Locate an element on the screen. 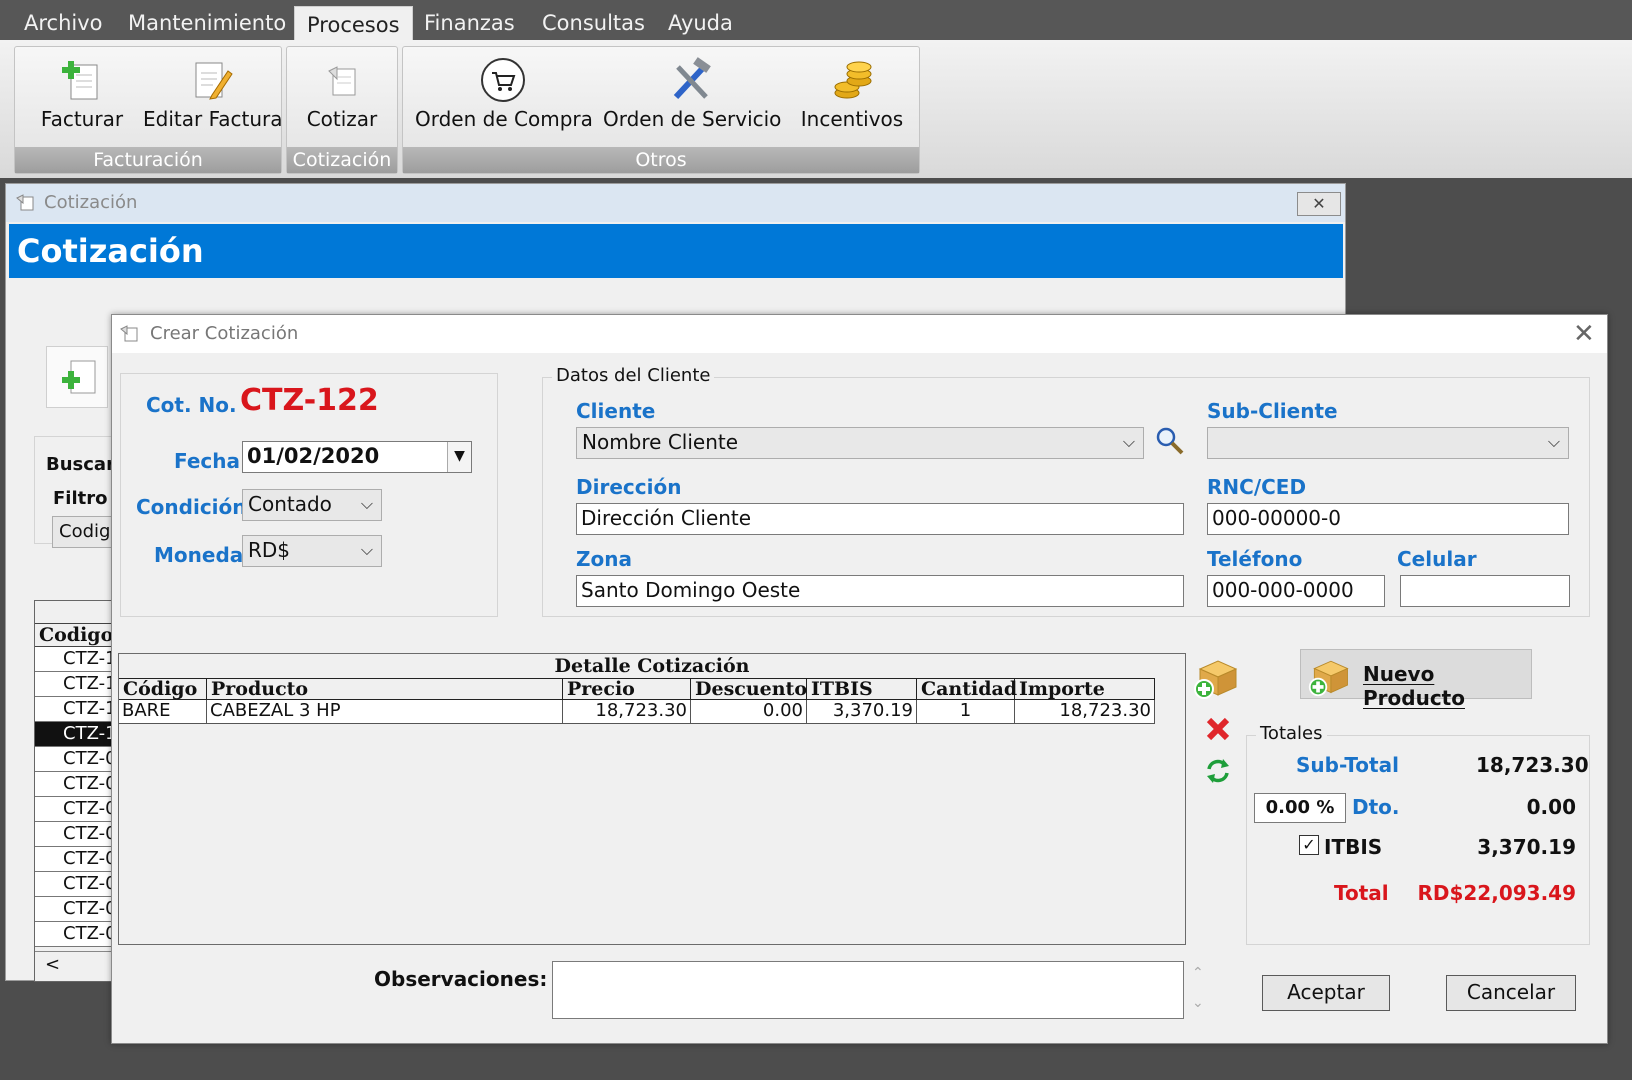 Image resolution: width=1632 pixels, height=1080 pixels. menu-procesos: Procesos is located at coordinates (353, 25).